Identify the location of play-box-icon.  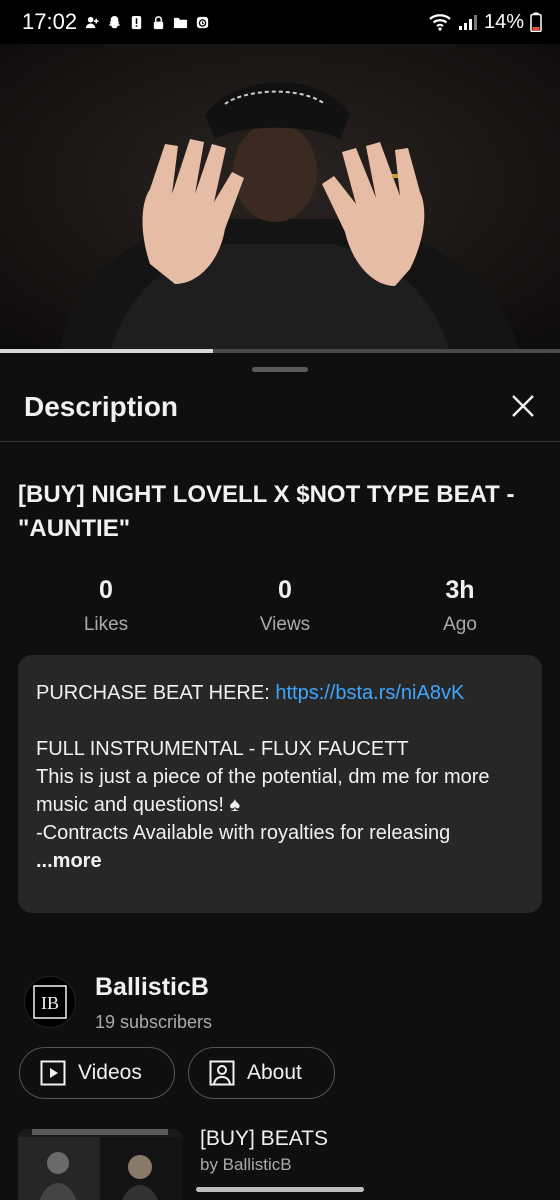
(53, 1073).